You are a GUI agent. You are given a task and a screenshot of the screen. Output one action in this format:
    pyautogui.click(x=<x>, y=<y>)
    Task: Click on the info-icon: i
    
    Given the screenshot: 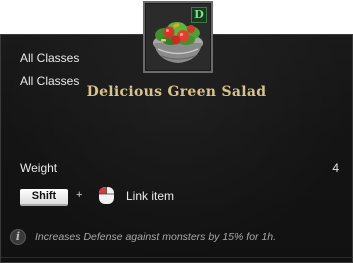 What is the action you would take?
    pyautogui.click(x=18, y=237)
    